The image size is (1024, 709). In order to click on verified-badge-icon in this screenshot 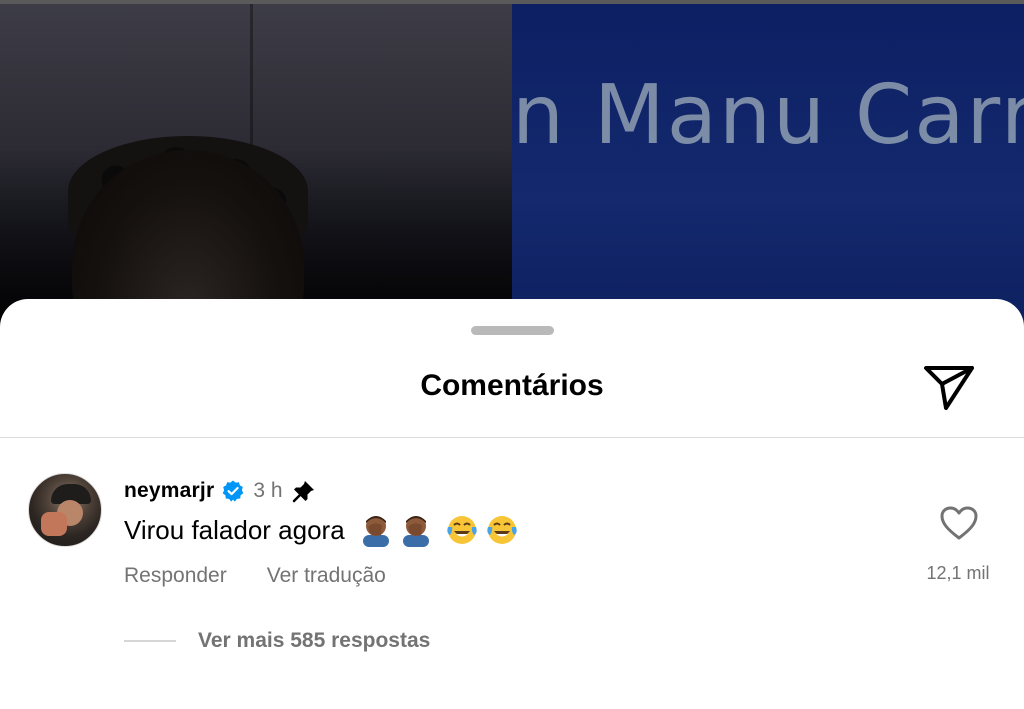, I will do `click(233, 491)`.